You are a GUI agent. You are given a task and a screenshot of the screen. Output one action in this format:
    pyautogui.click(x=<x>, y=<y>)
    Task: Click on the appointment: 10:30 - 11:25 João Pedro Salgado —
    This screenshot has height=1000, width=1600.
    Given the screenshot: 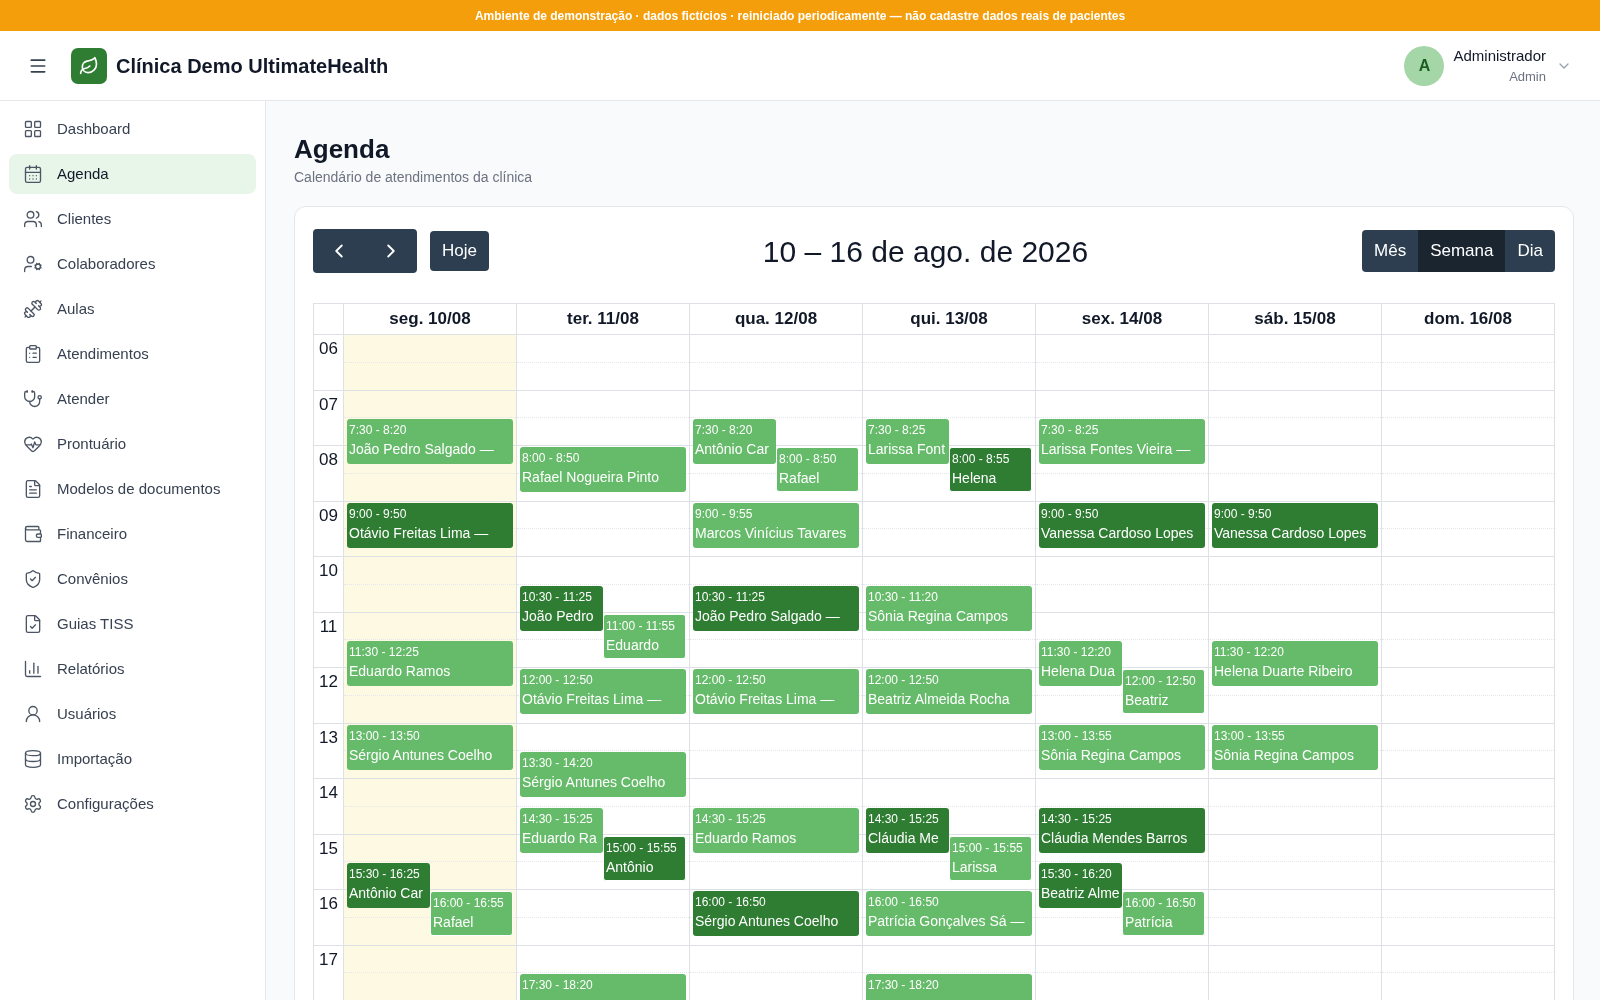 What is the action you would take?
    pyautogui.click(x=776, y=608)
    